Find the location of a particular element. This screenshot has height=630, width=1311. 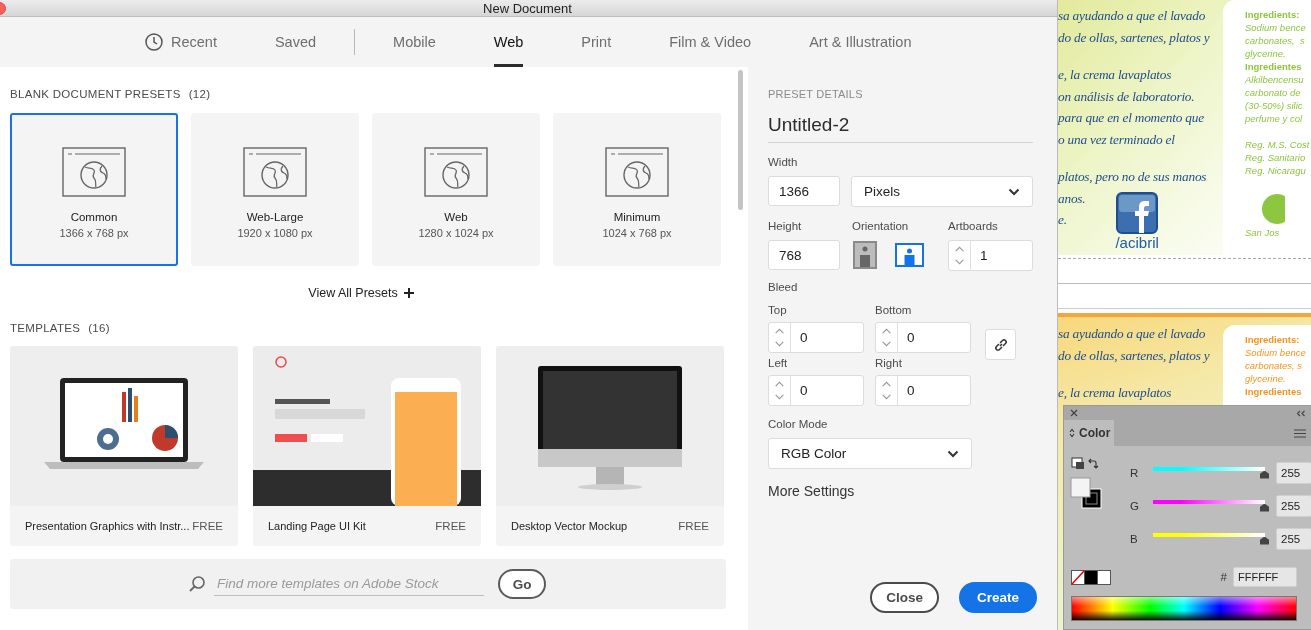

channel-label: R is located at coordinates (1135, 472).